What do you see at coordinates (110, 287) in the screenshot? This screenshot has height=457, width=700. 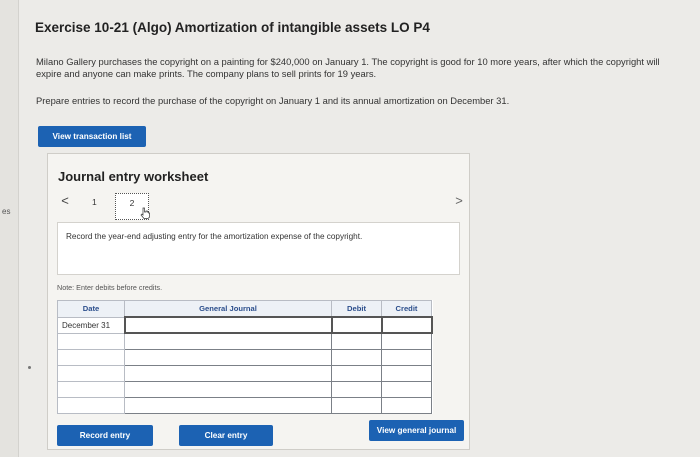 I see `debit-credit-note: Note: Enter debits before credits.` at bounding box center [110, 287].